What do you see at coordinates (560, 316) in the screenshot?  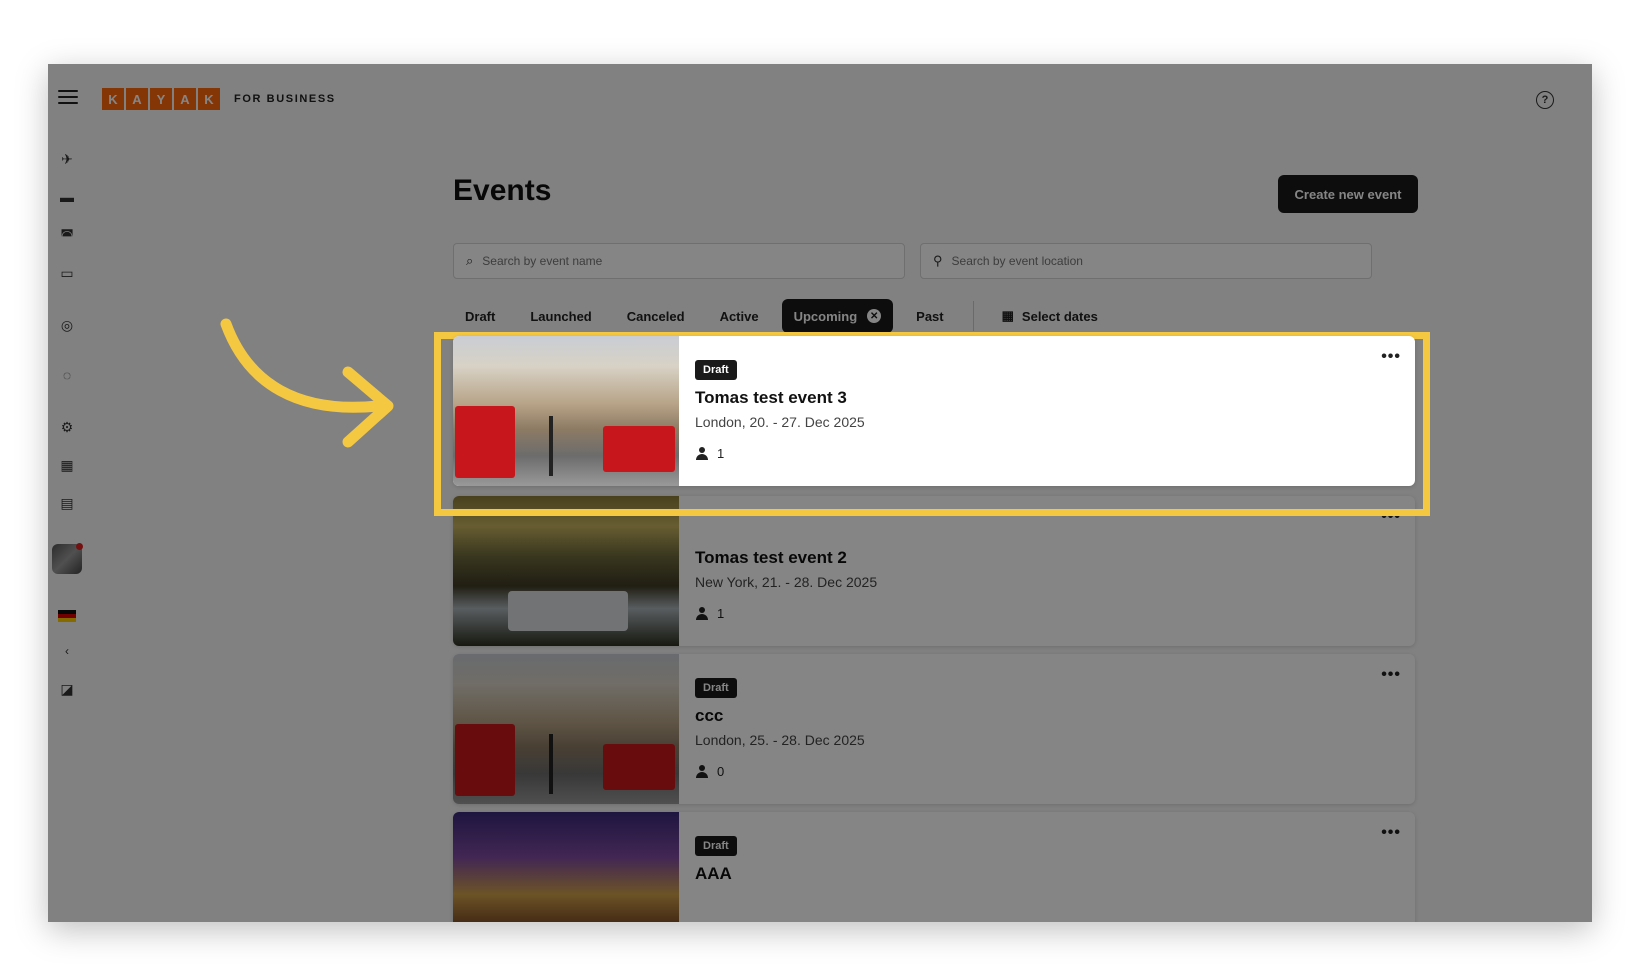 I see `tab-launched: Launched` at bounding box center [560, 316].